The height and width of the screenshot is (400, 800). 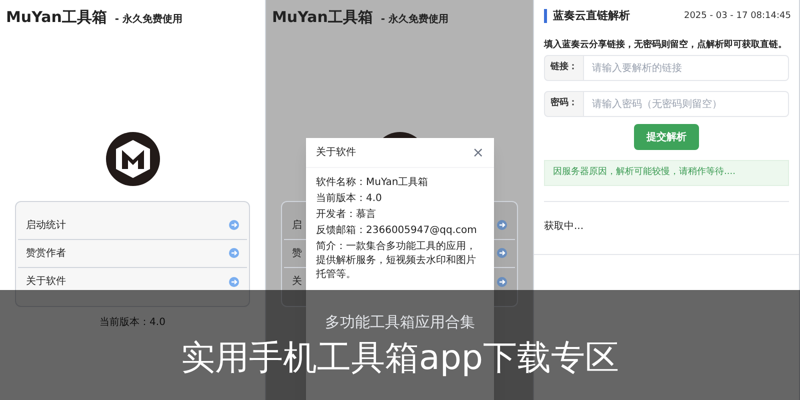 I want to click on menu-label: 赞赏作者, so click(x=46, y=253).